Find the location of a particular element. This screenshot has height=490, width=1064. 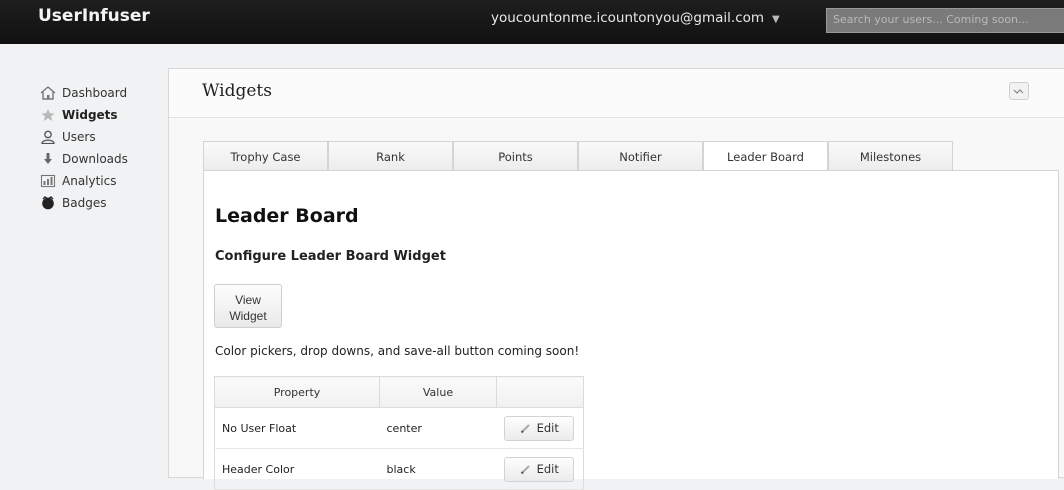

collapse-icon is located at coordinates (1019, 91).